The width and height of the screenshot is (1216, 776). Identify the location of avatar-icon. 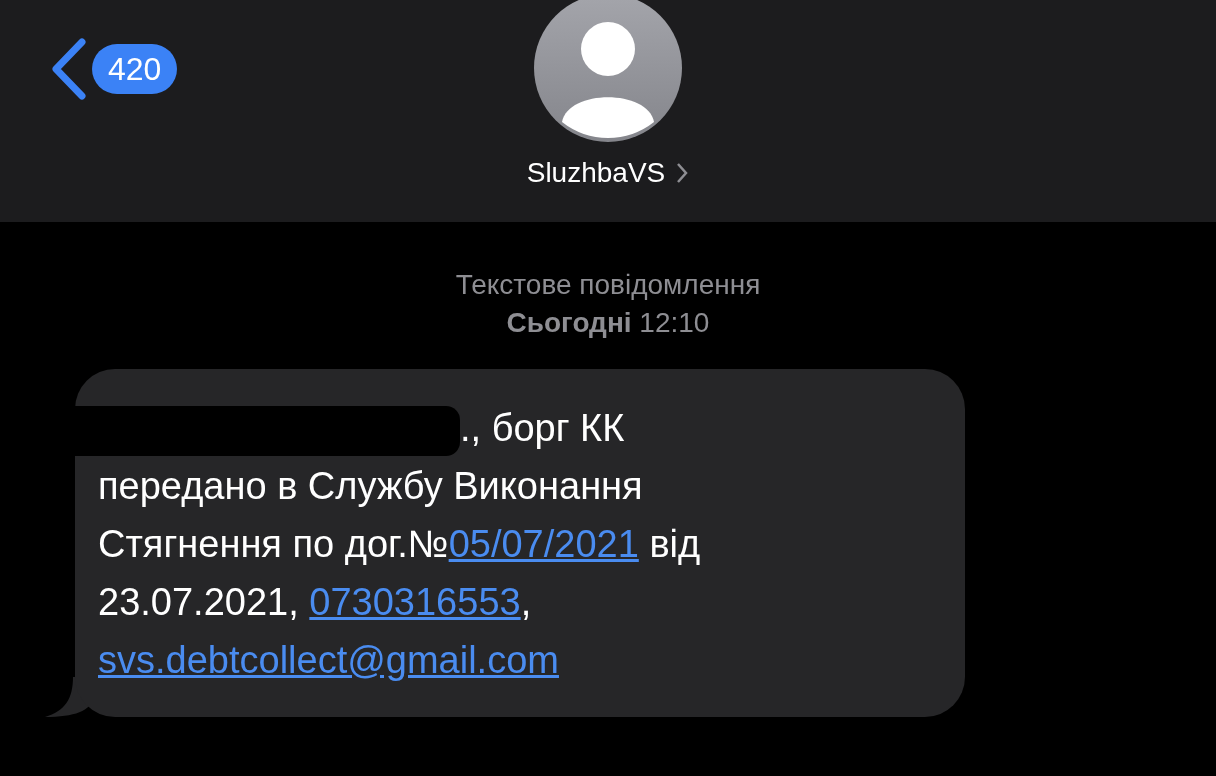
(608, 71).